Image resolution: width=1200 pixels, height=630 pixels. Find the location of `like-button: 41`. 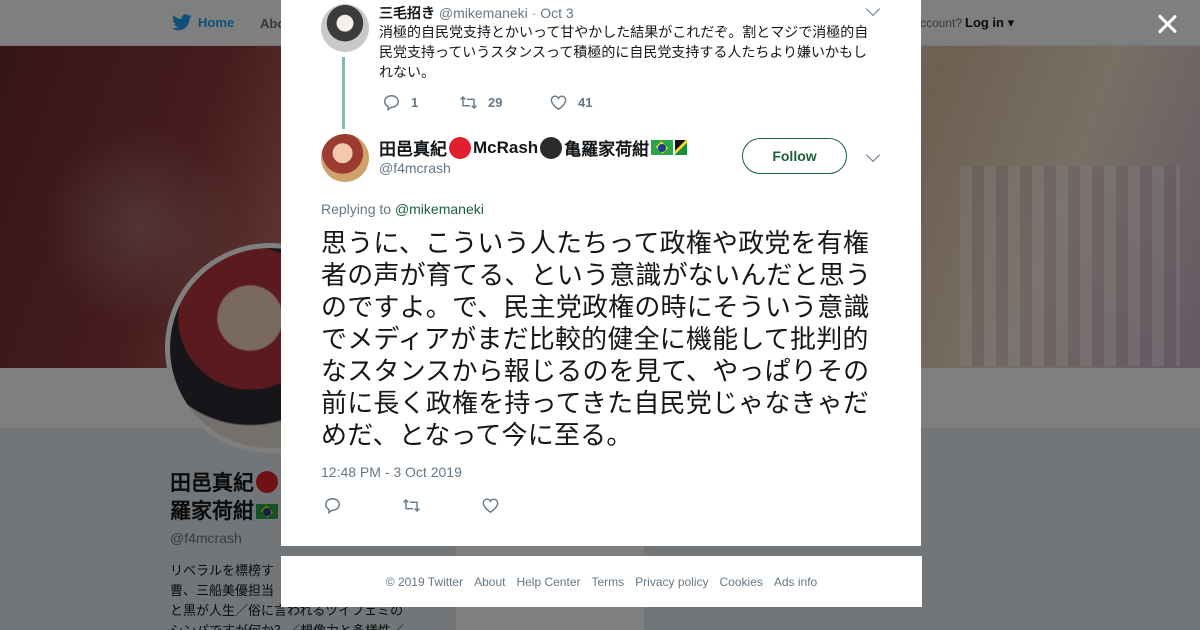

like-button: 41 is located at coordinates (570, 102).